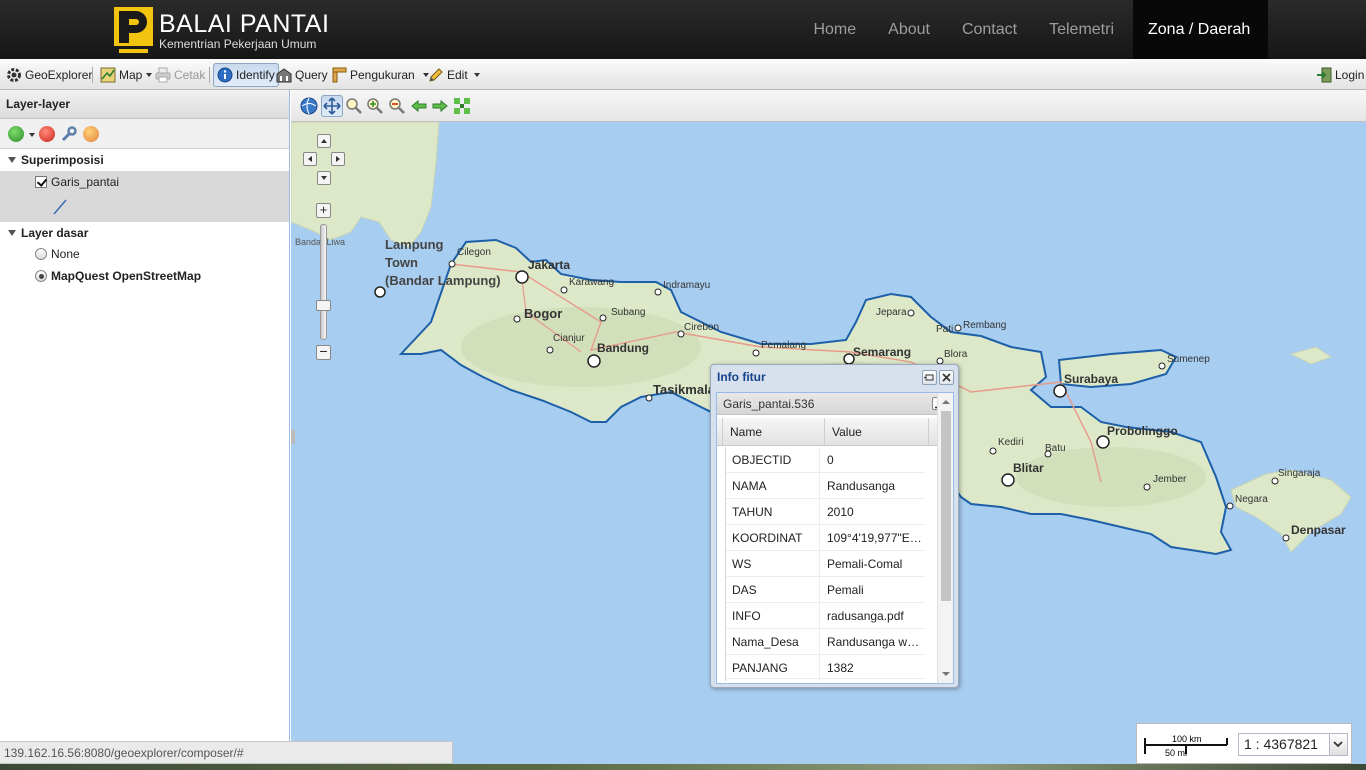  I want to click on city-marker-bogor, so click(517, 319).